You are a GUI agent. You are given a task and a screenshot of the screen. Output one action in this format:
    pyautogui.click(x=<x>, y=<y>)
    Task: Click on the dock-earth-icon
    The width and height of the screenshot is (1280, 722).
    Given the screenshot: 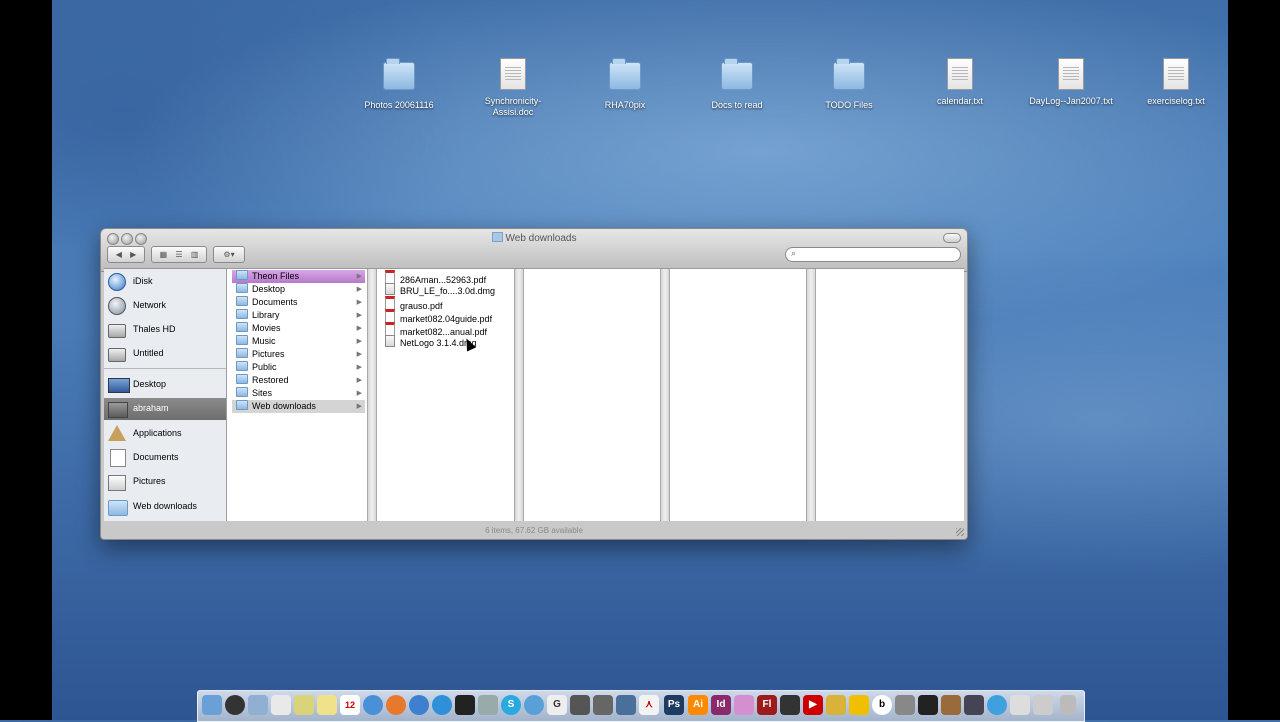 What is the action you would take?
    pyautogui.click(x=442, y=705)
    